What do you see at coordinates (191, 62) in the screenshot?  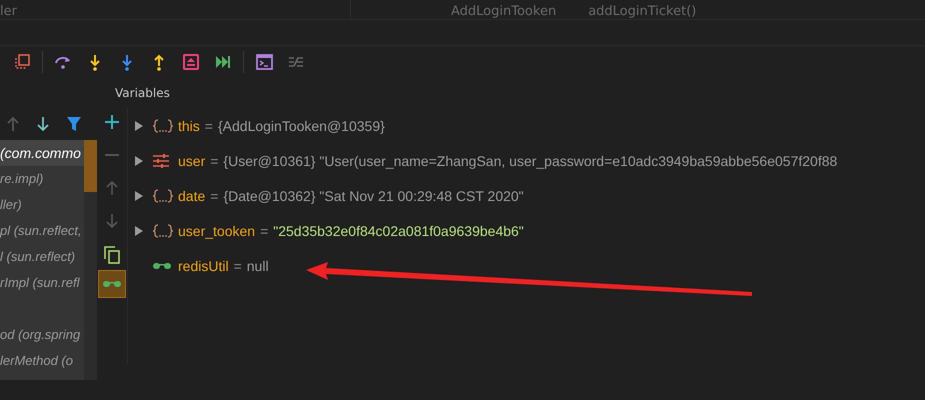 I see `drop-frame-icon` at bounding box center [191, 62].